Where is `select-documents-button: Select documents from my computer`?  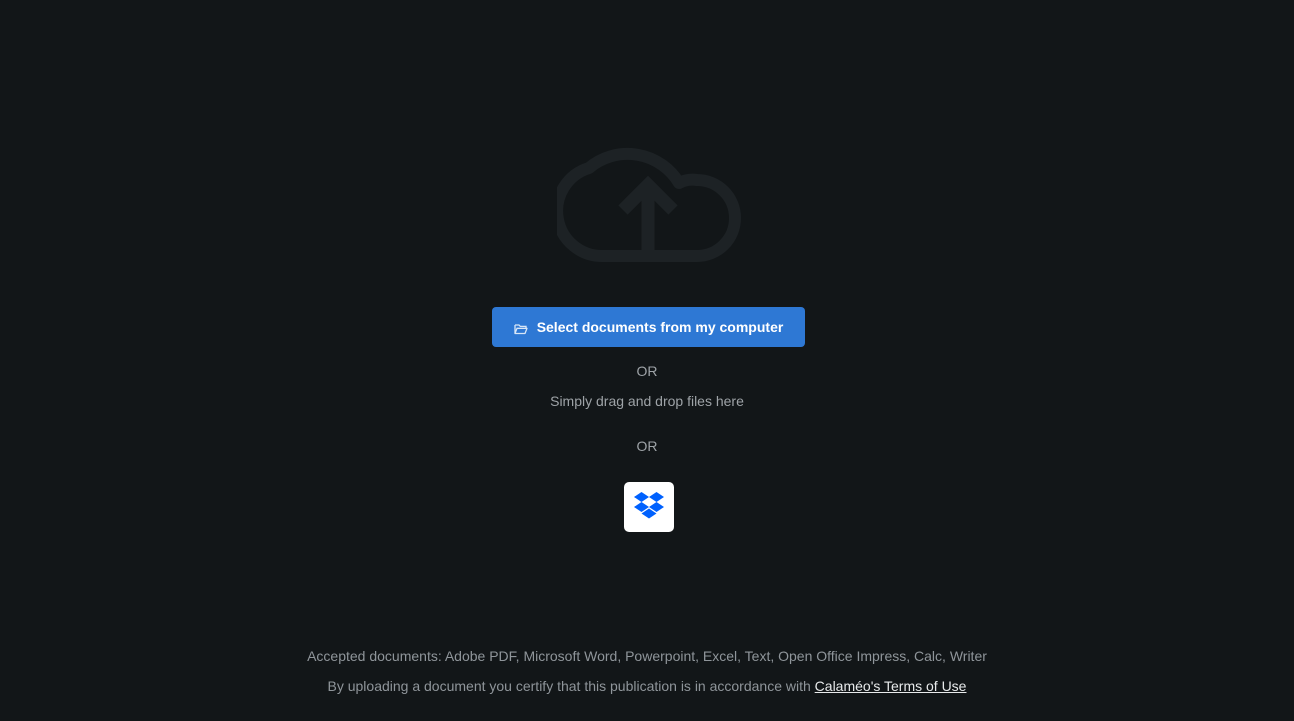
select-documents-button: Select documents from my computer is located at coordinates (648, 327).